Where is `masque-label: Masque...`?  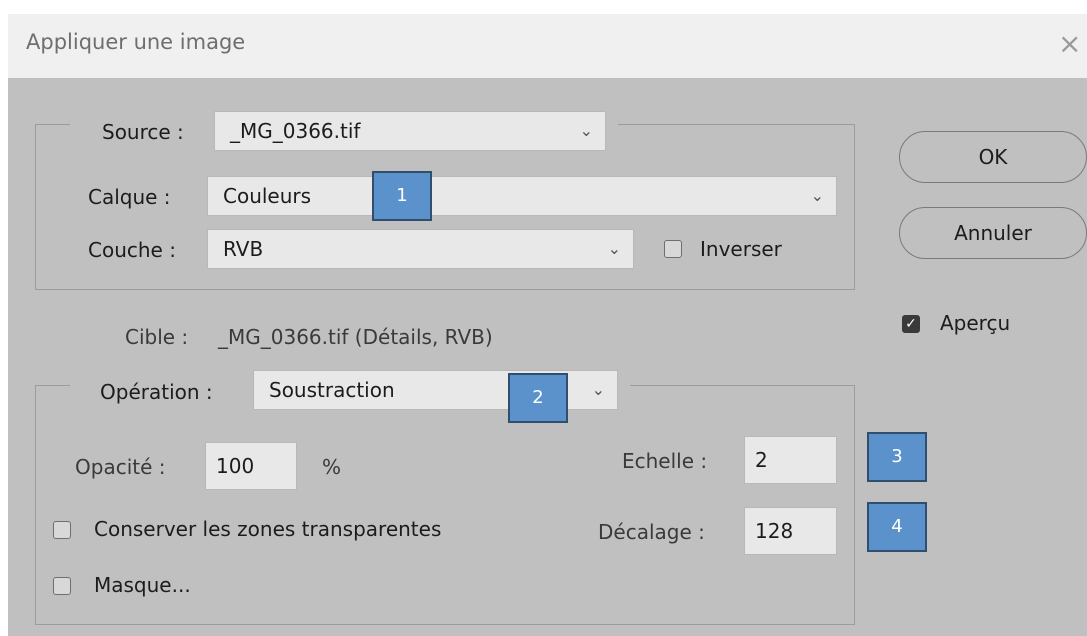
masque-label: Masque... is located at coordinates (142, 585).